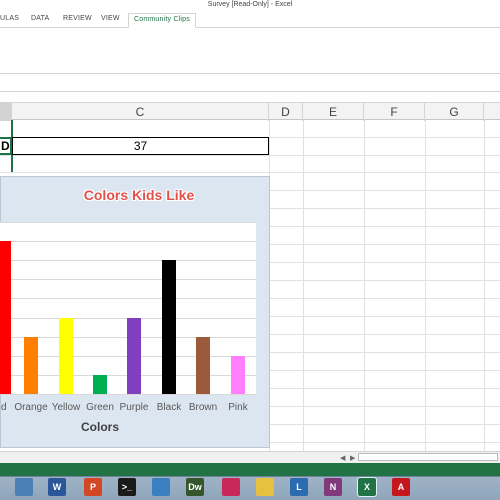  What do you see at coordinates (127, 487) in the screenshot?
I see `cmd-icon: >_` at bounding box center [127, 487].